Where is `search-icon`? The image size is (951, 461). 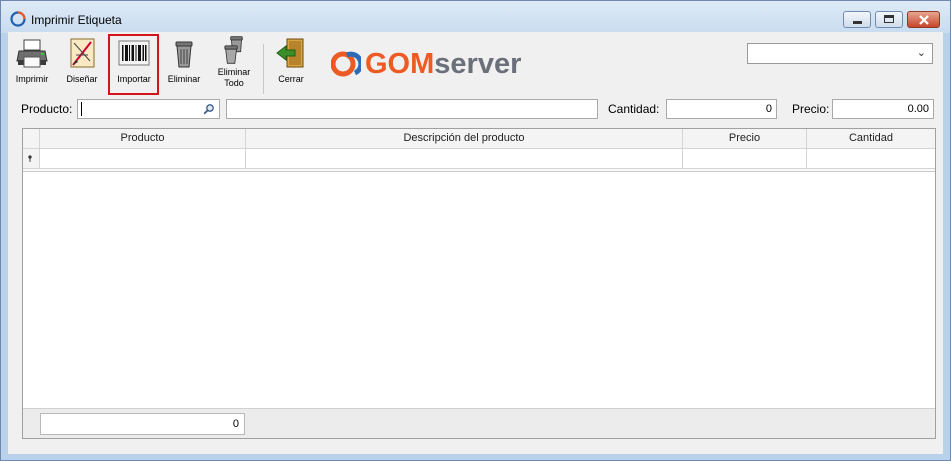 search-icon is located at coordinates (209, 109).